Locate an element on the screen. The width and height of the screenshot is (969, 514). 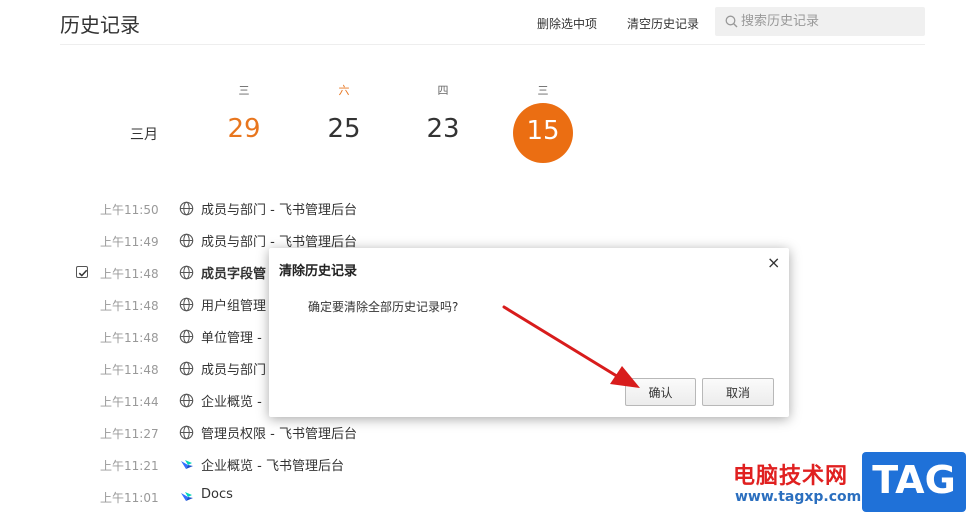
watermark-badge-text: TAG is located at coordinates (914, 480).